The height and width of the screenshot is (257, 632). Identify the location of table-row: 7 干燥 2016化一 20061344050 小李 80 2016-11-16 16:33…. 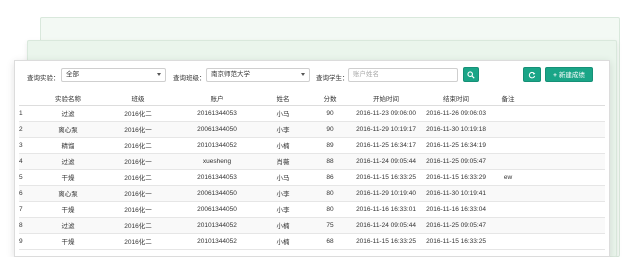
(312, 209).